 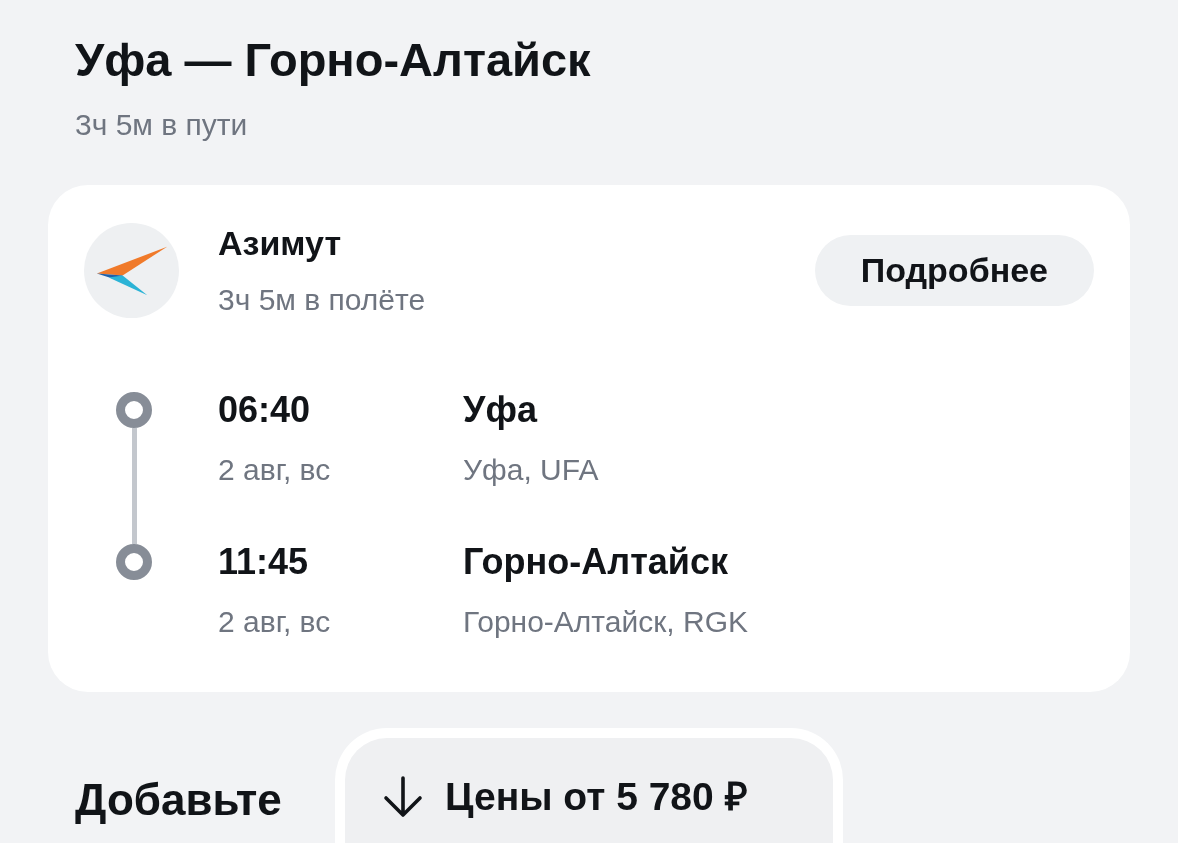 What do you see at coordinates (954, 270) in the screenshot?
I see `details-button: Подробнее` at bounding box center [954, 270].